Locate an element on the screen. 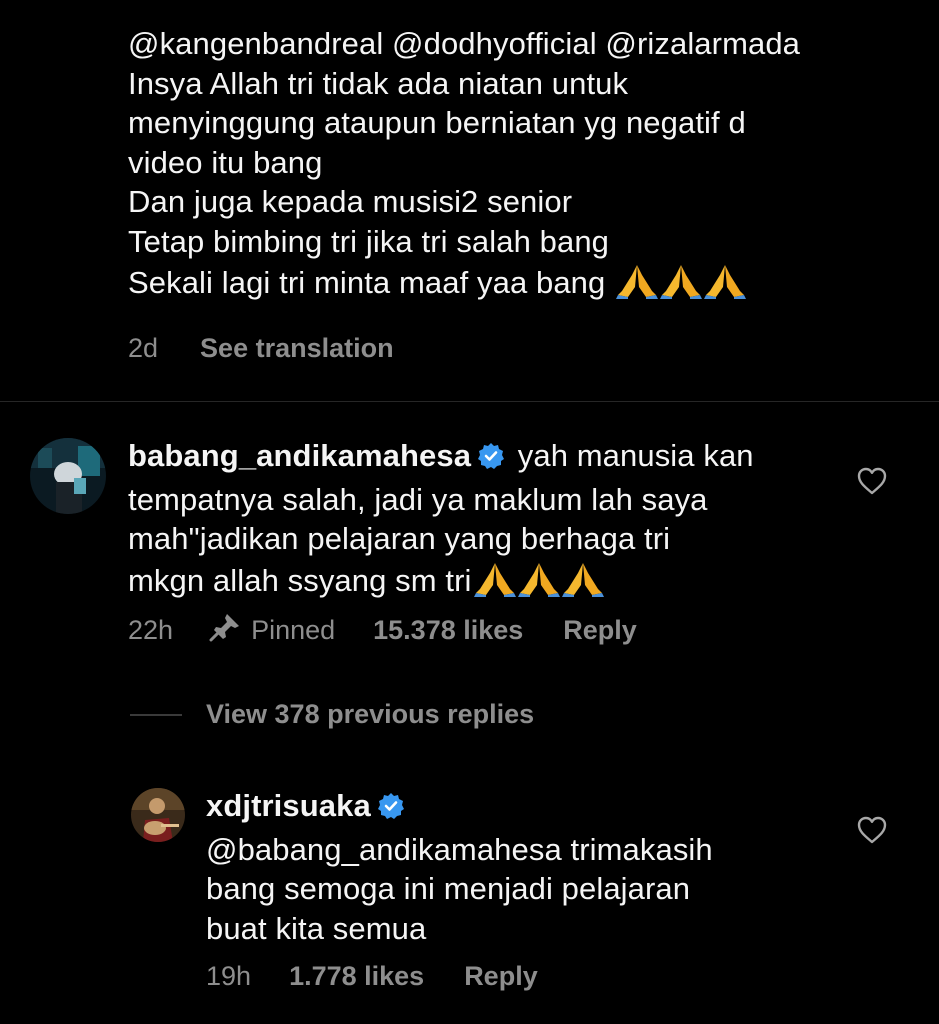  pinned-label: Pinned is located at coordinates (293, 630).